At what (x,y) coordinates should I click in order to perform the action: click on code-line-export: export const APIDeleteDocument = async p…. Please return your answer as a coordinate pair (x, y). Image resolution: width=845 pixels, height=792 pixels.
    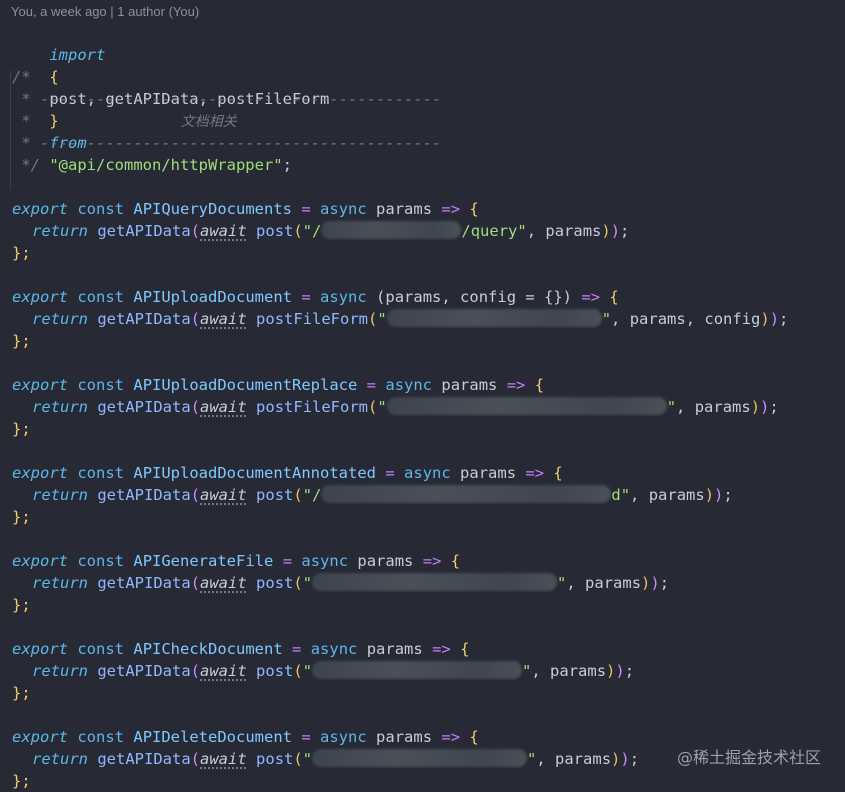
    Looking at the image, I should click on (245, 737).